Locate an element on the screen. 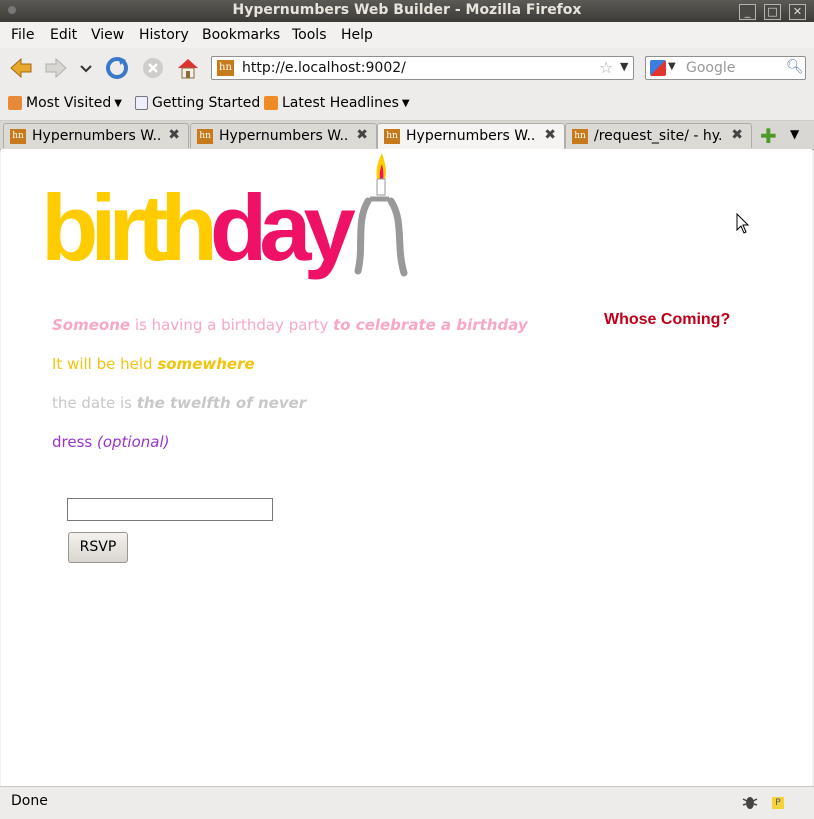 This screenshot has height=819, width=814. party-reason: to celebrate a birthday is located at coordinates (430, 325).